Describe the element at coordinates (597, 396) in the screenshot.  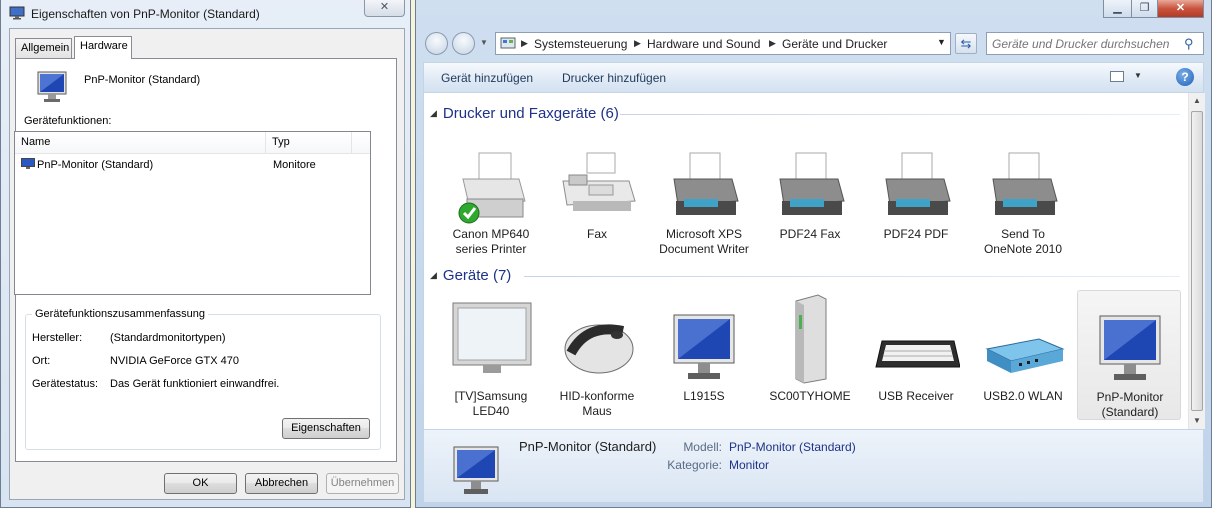
I see `device-label: HID-konforme` at that location.